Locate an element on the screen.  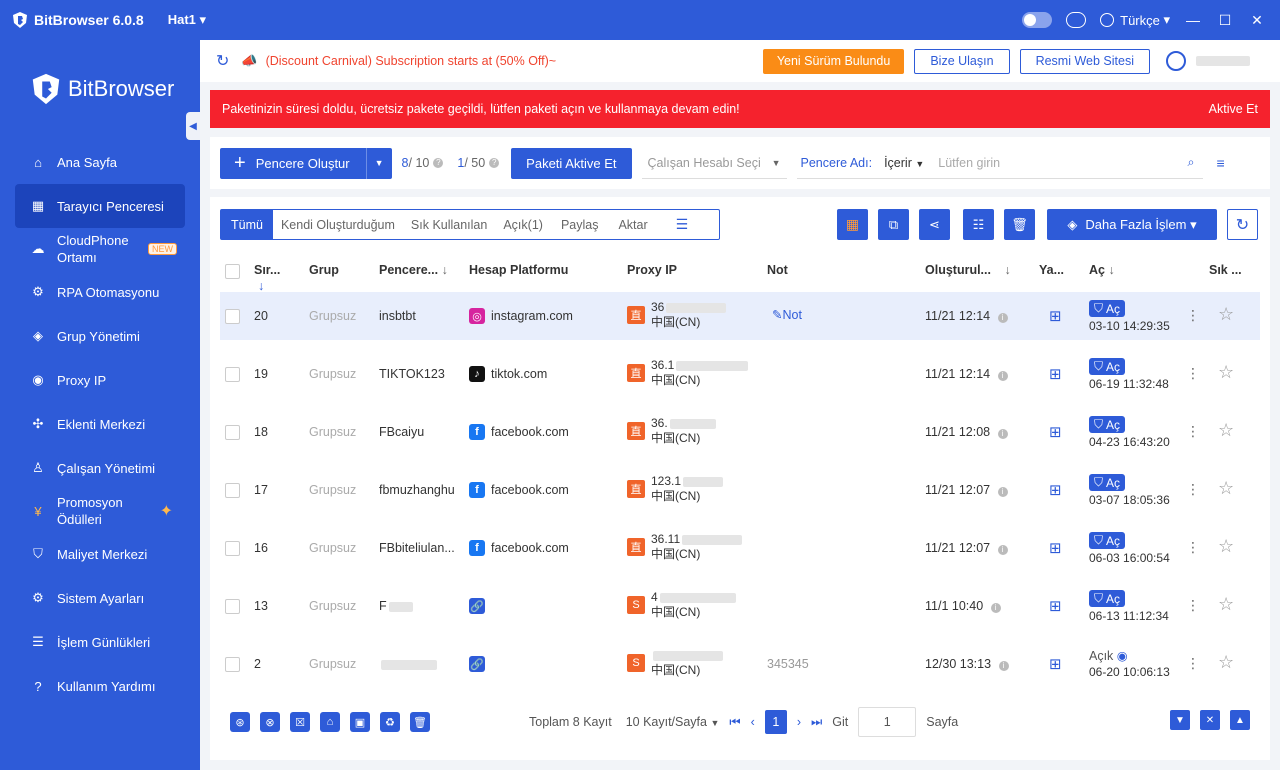
sidebar-item-logs: ☰ İşlem Günlükleri is located at coordinates (100, 642).